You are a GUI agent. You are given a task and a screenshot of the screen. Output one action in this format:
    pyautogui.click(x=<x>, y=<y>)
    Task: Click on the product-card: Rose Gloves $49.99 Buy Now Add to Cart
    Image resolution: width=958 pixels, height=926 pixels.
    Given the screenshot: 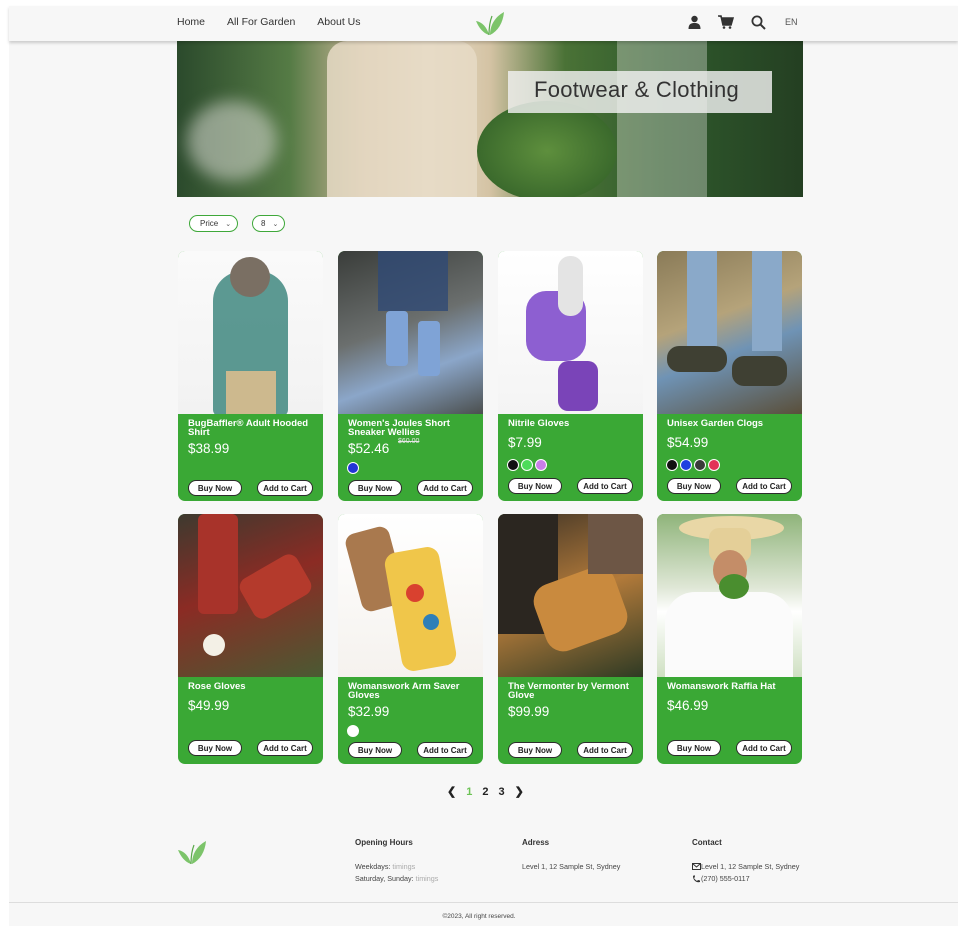 What is the action you would take?
    pyautogui.click(x=250, y=639)
    